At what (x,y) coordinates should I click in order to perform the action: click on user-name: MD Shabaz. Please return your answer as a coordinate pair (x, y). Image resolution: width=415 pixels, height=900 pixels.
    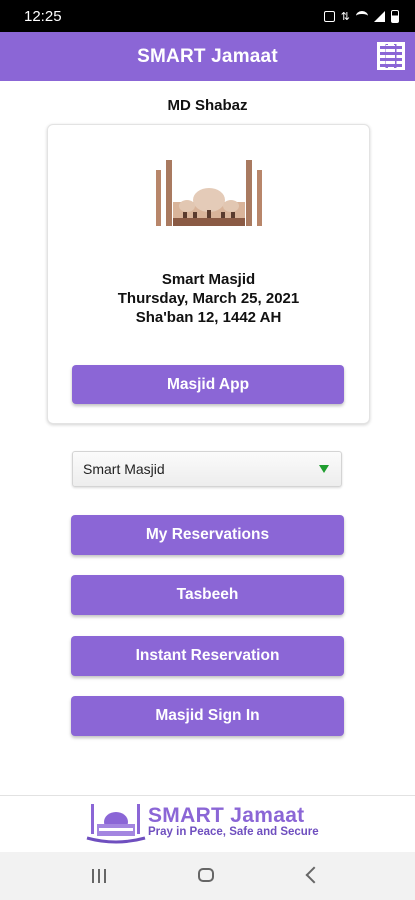
    Looking at the image, I should click on (207, 105).